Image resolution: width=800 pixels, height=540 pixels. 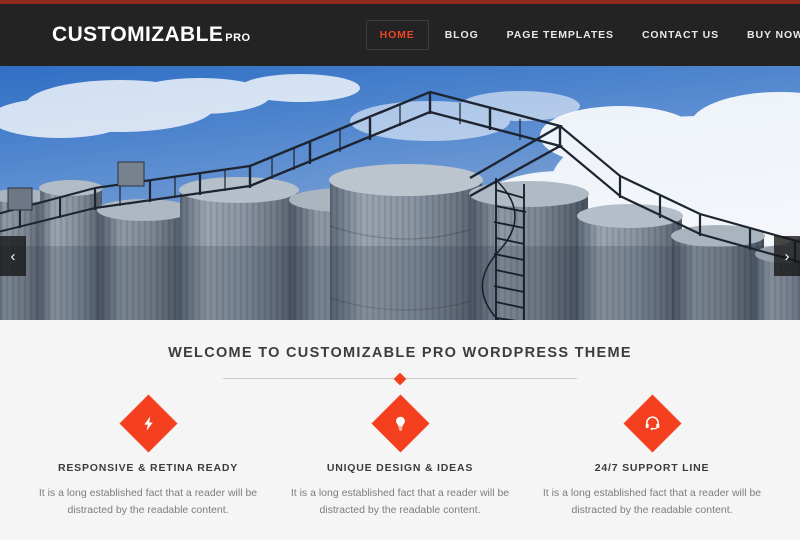 I want to click on lightbulb-icon, so click(x=400, y=423).